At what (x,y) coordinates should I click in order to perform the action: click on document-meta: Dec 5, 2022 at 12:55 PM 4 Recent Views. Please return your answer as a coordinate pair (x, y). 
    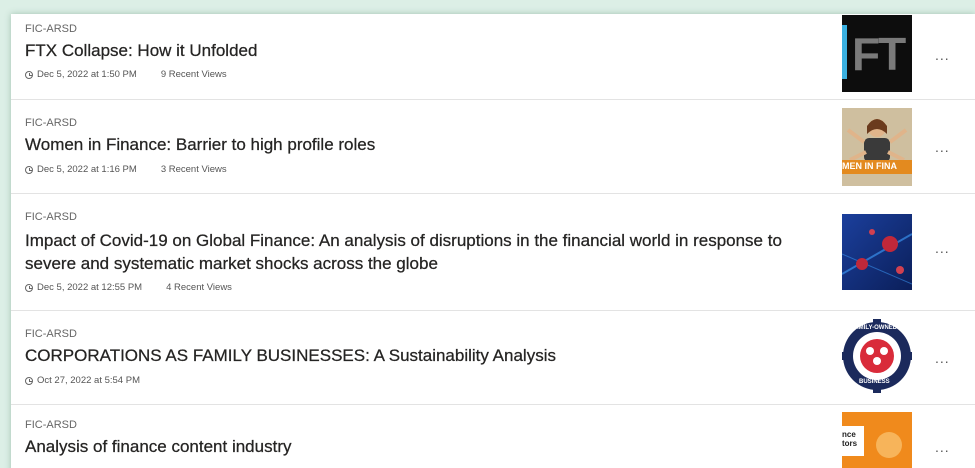
    Looking at the image, I should click on (128, 287).